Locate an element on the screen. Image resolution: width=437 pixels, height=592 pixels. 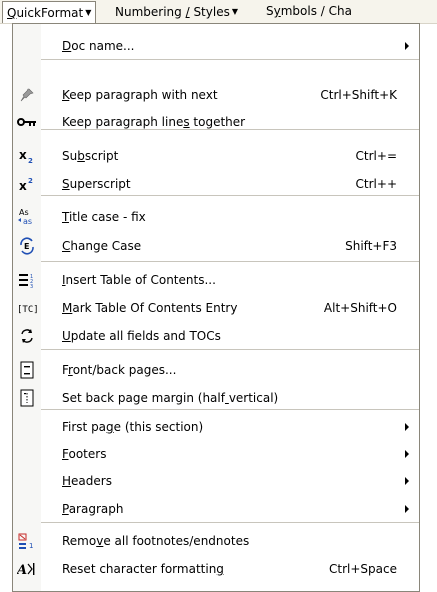
menu-item-label: Paragraph is located at coordinates (93, 509).